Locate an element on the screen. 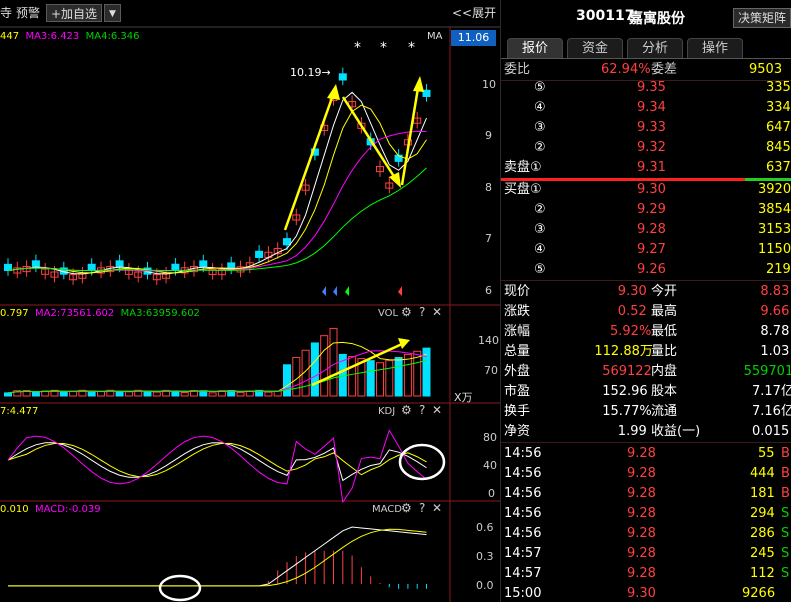 The width and height of the screenshot is (791, 602). bid-row: 买盘① 9.30 3920 is located at coordinates (646, 190).